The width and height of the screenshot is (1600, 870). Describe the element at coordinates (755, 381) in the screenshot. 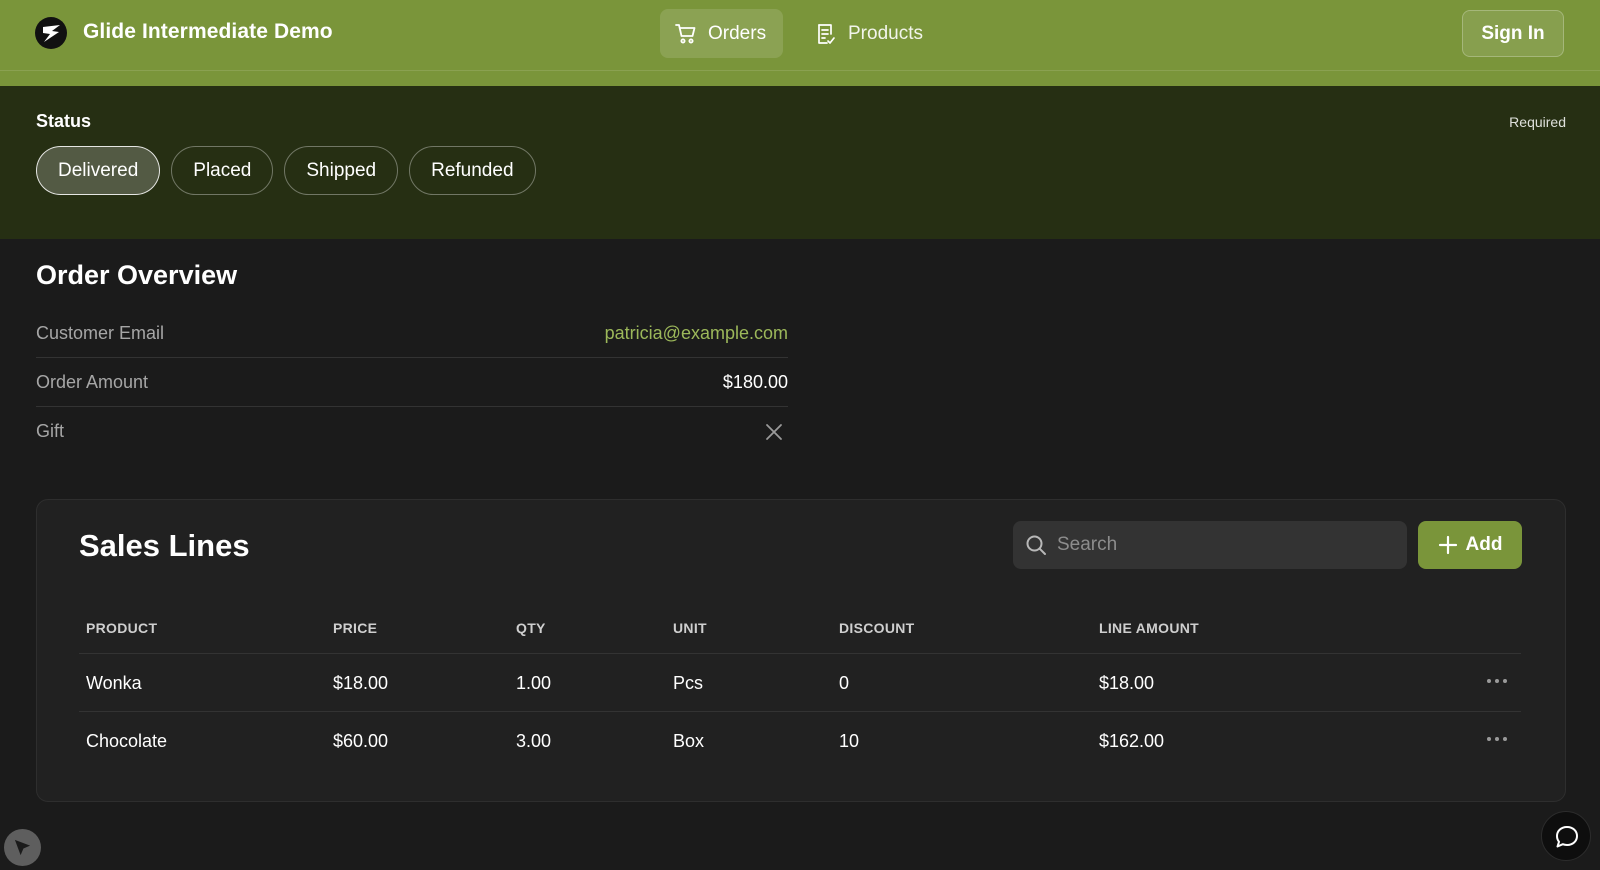

I see `order-amount-value: $180.00` at that location.